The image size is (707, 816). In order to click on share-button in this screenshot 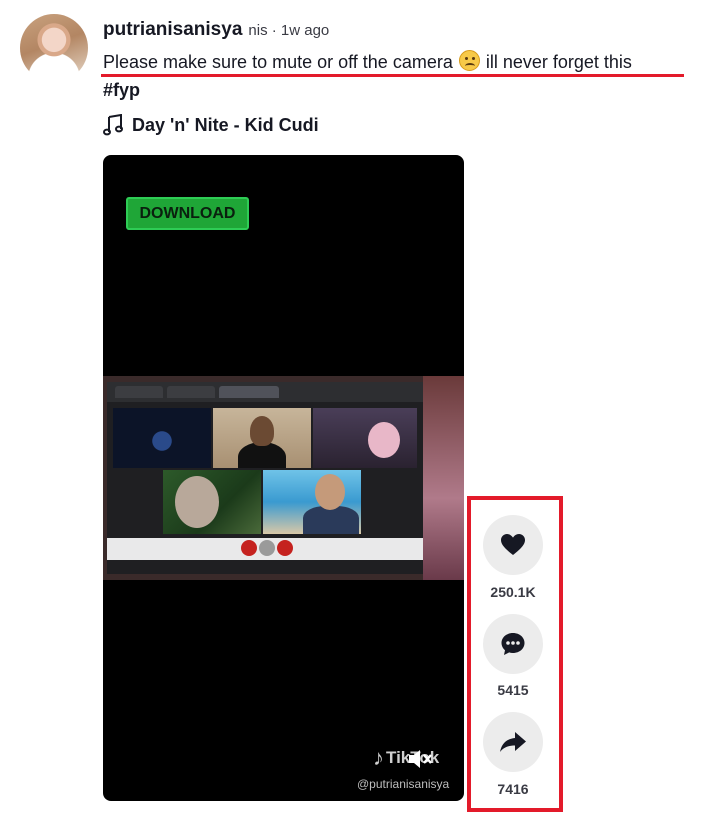, I will do `click(513, 742)`.